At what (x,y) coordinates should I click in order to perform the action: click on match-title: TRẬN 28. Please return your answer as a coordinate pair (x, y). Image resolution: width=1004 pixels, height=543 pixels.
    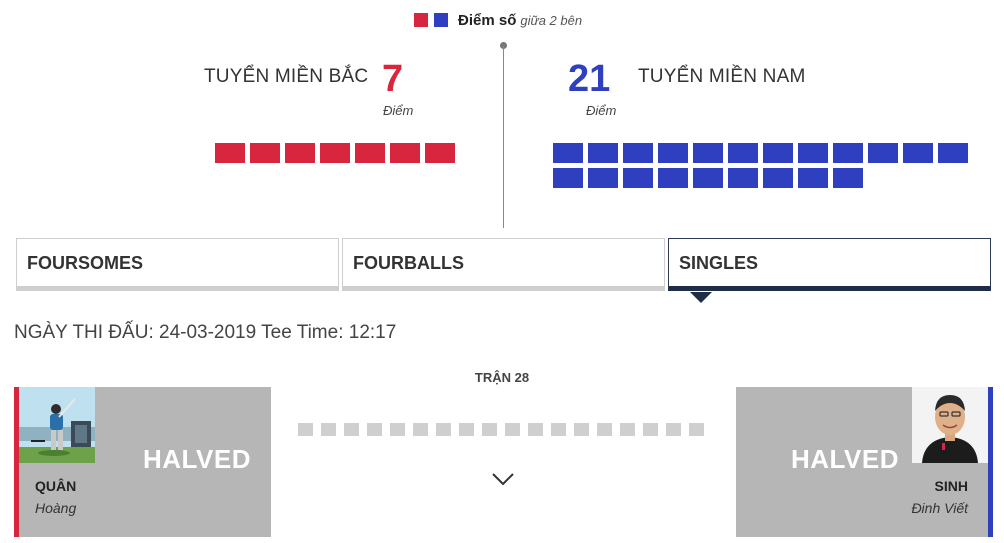
    Looking at the image, I should click on (502, 377).